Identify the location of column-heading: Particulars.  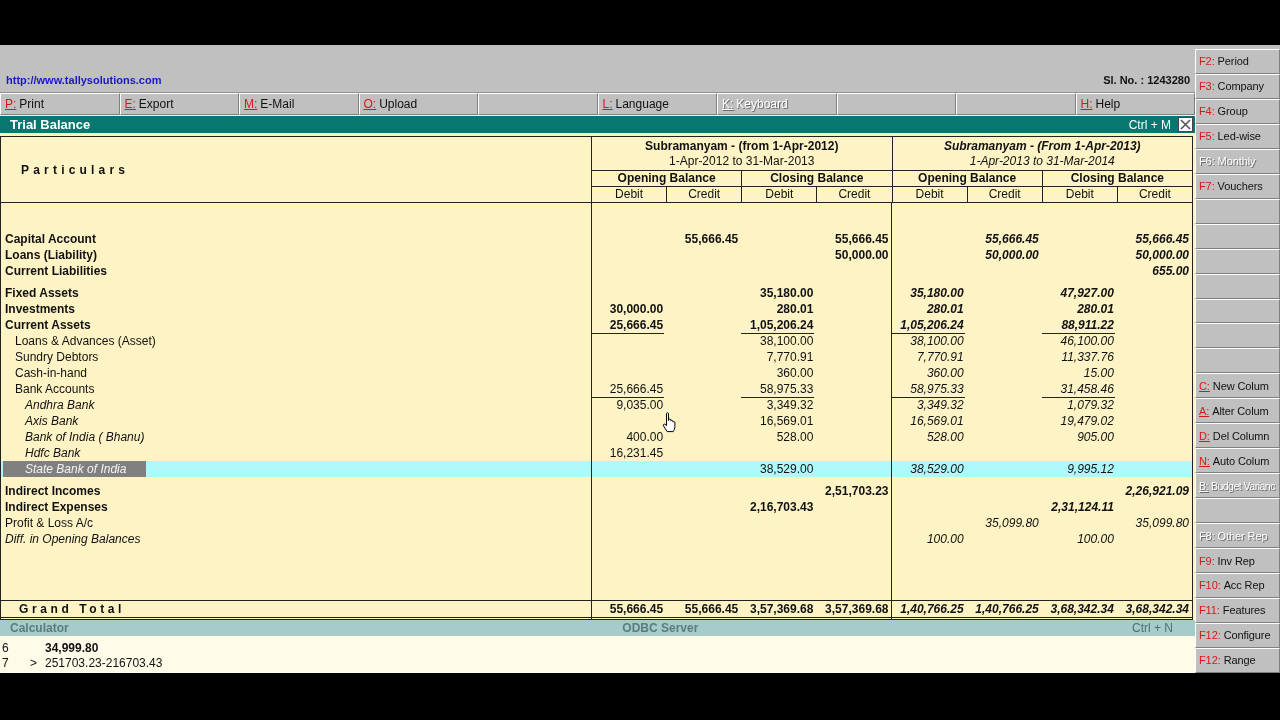
(75, 169).